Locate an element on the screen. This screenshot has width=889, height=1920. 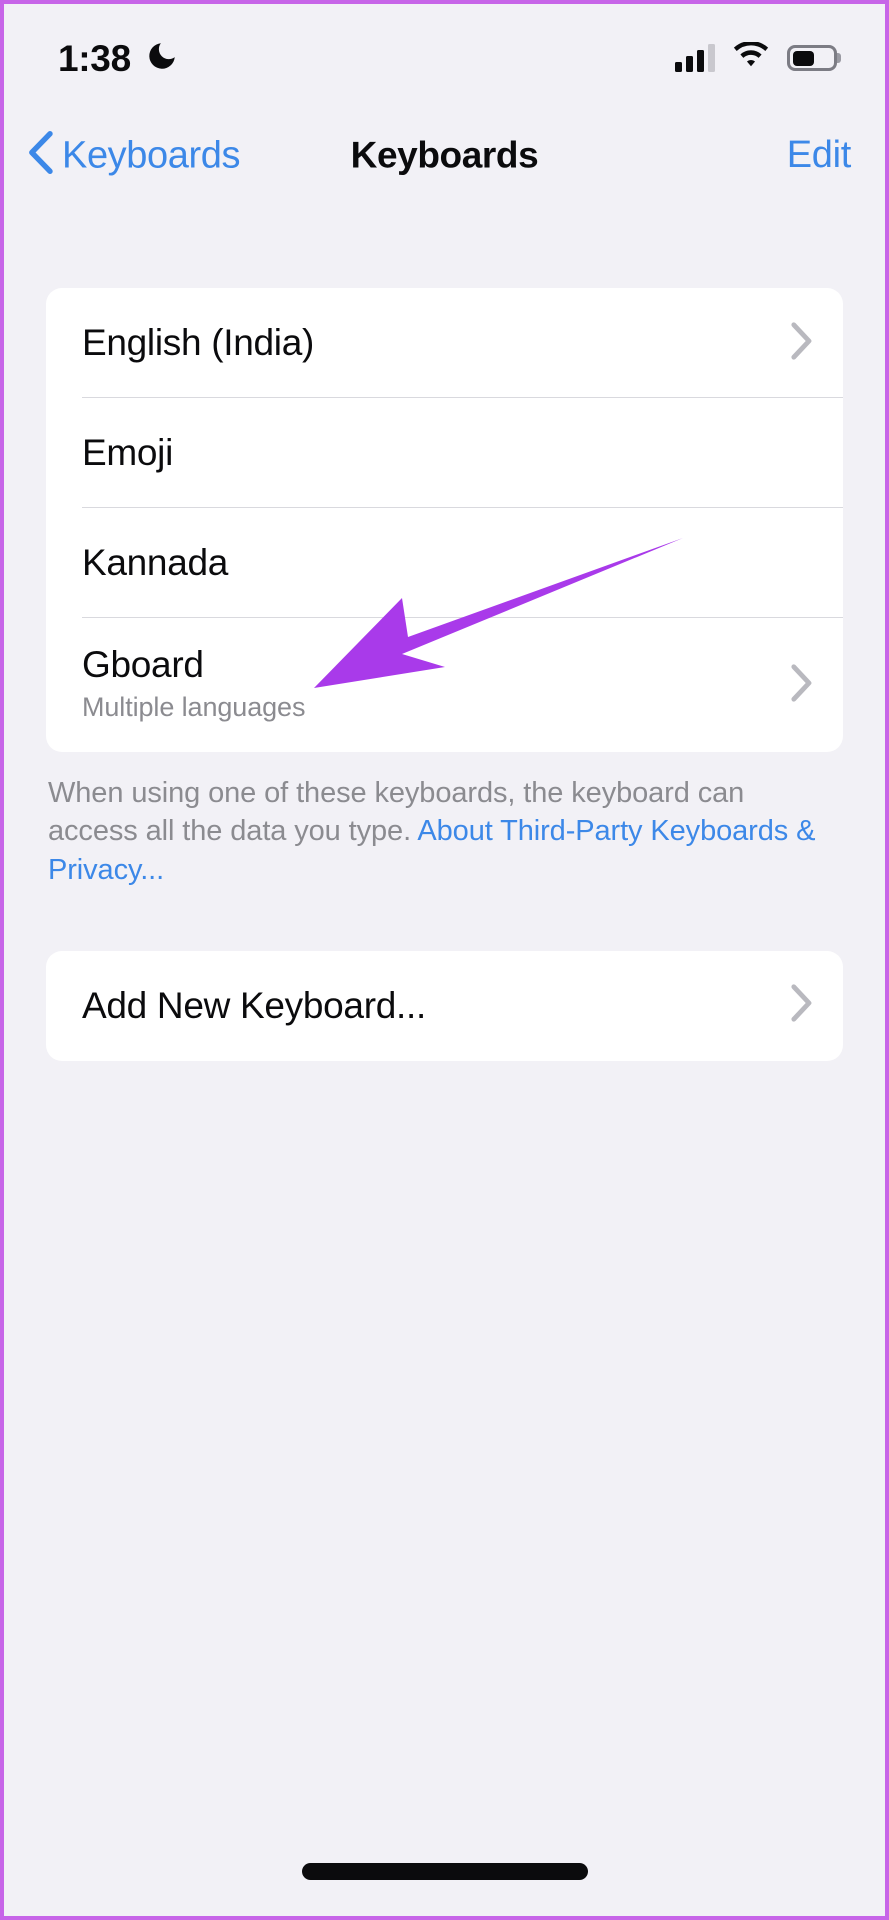
keyboard-row-gboard: Gboard Multiple languages is located at coordinates (444, 685).